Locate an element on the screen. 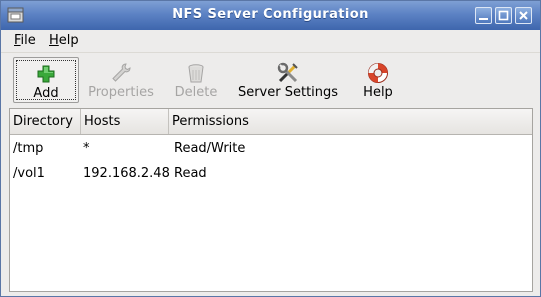 The width and height of the screenshot is (541, 297). table-row: /vol1 192.168.2.48 Read is located at coordinates (271, 173).